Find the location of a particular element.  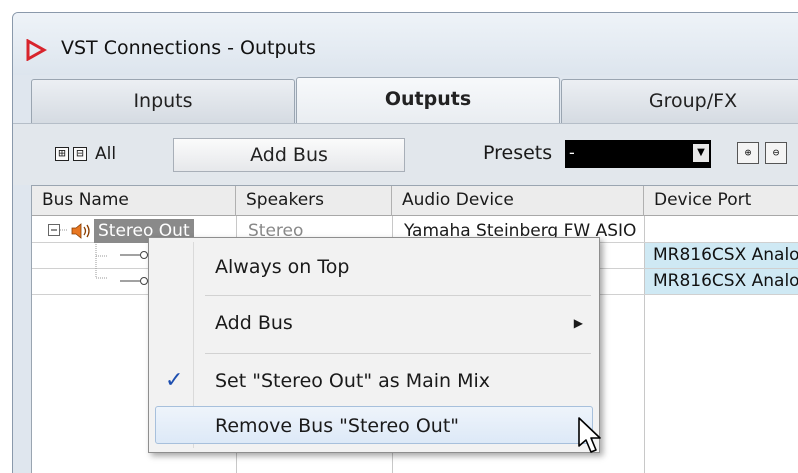

speaker-icon is located at coordinates (80, 231).